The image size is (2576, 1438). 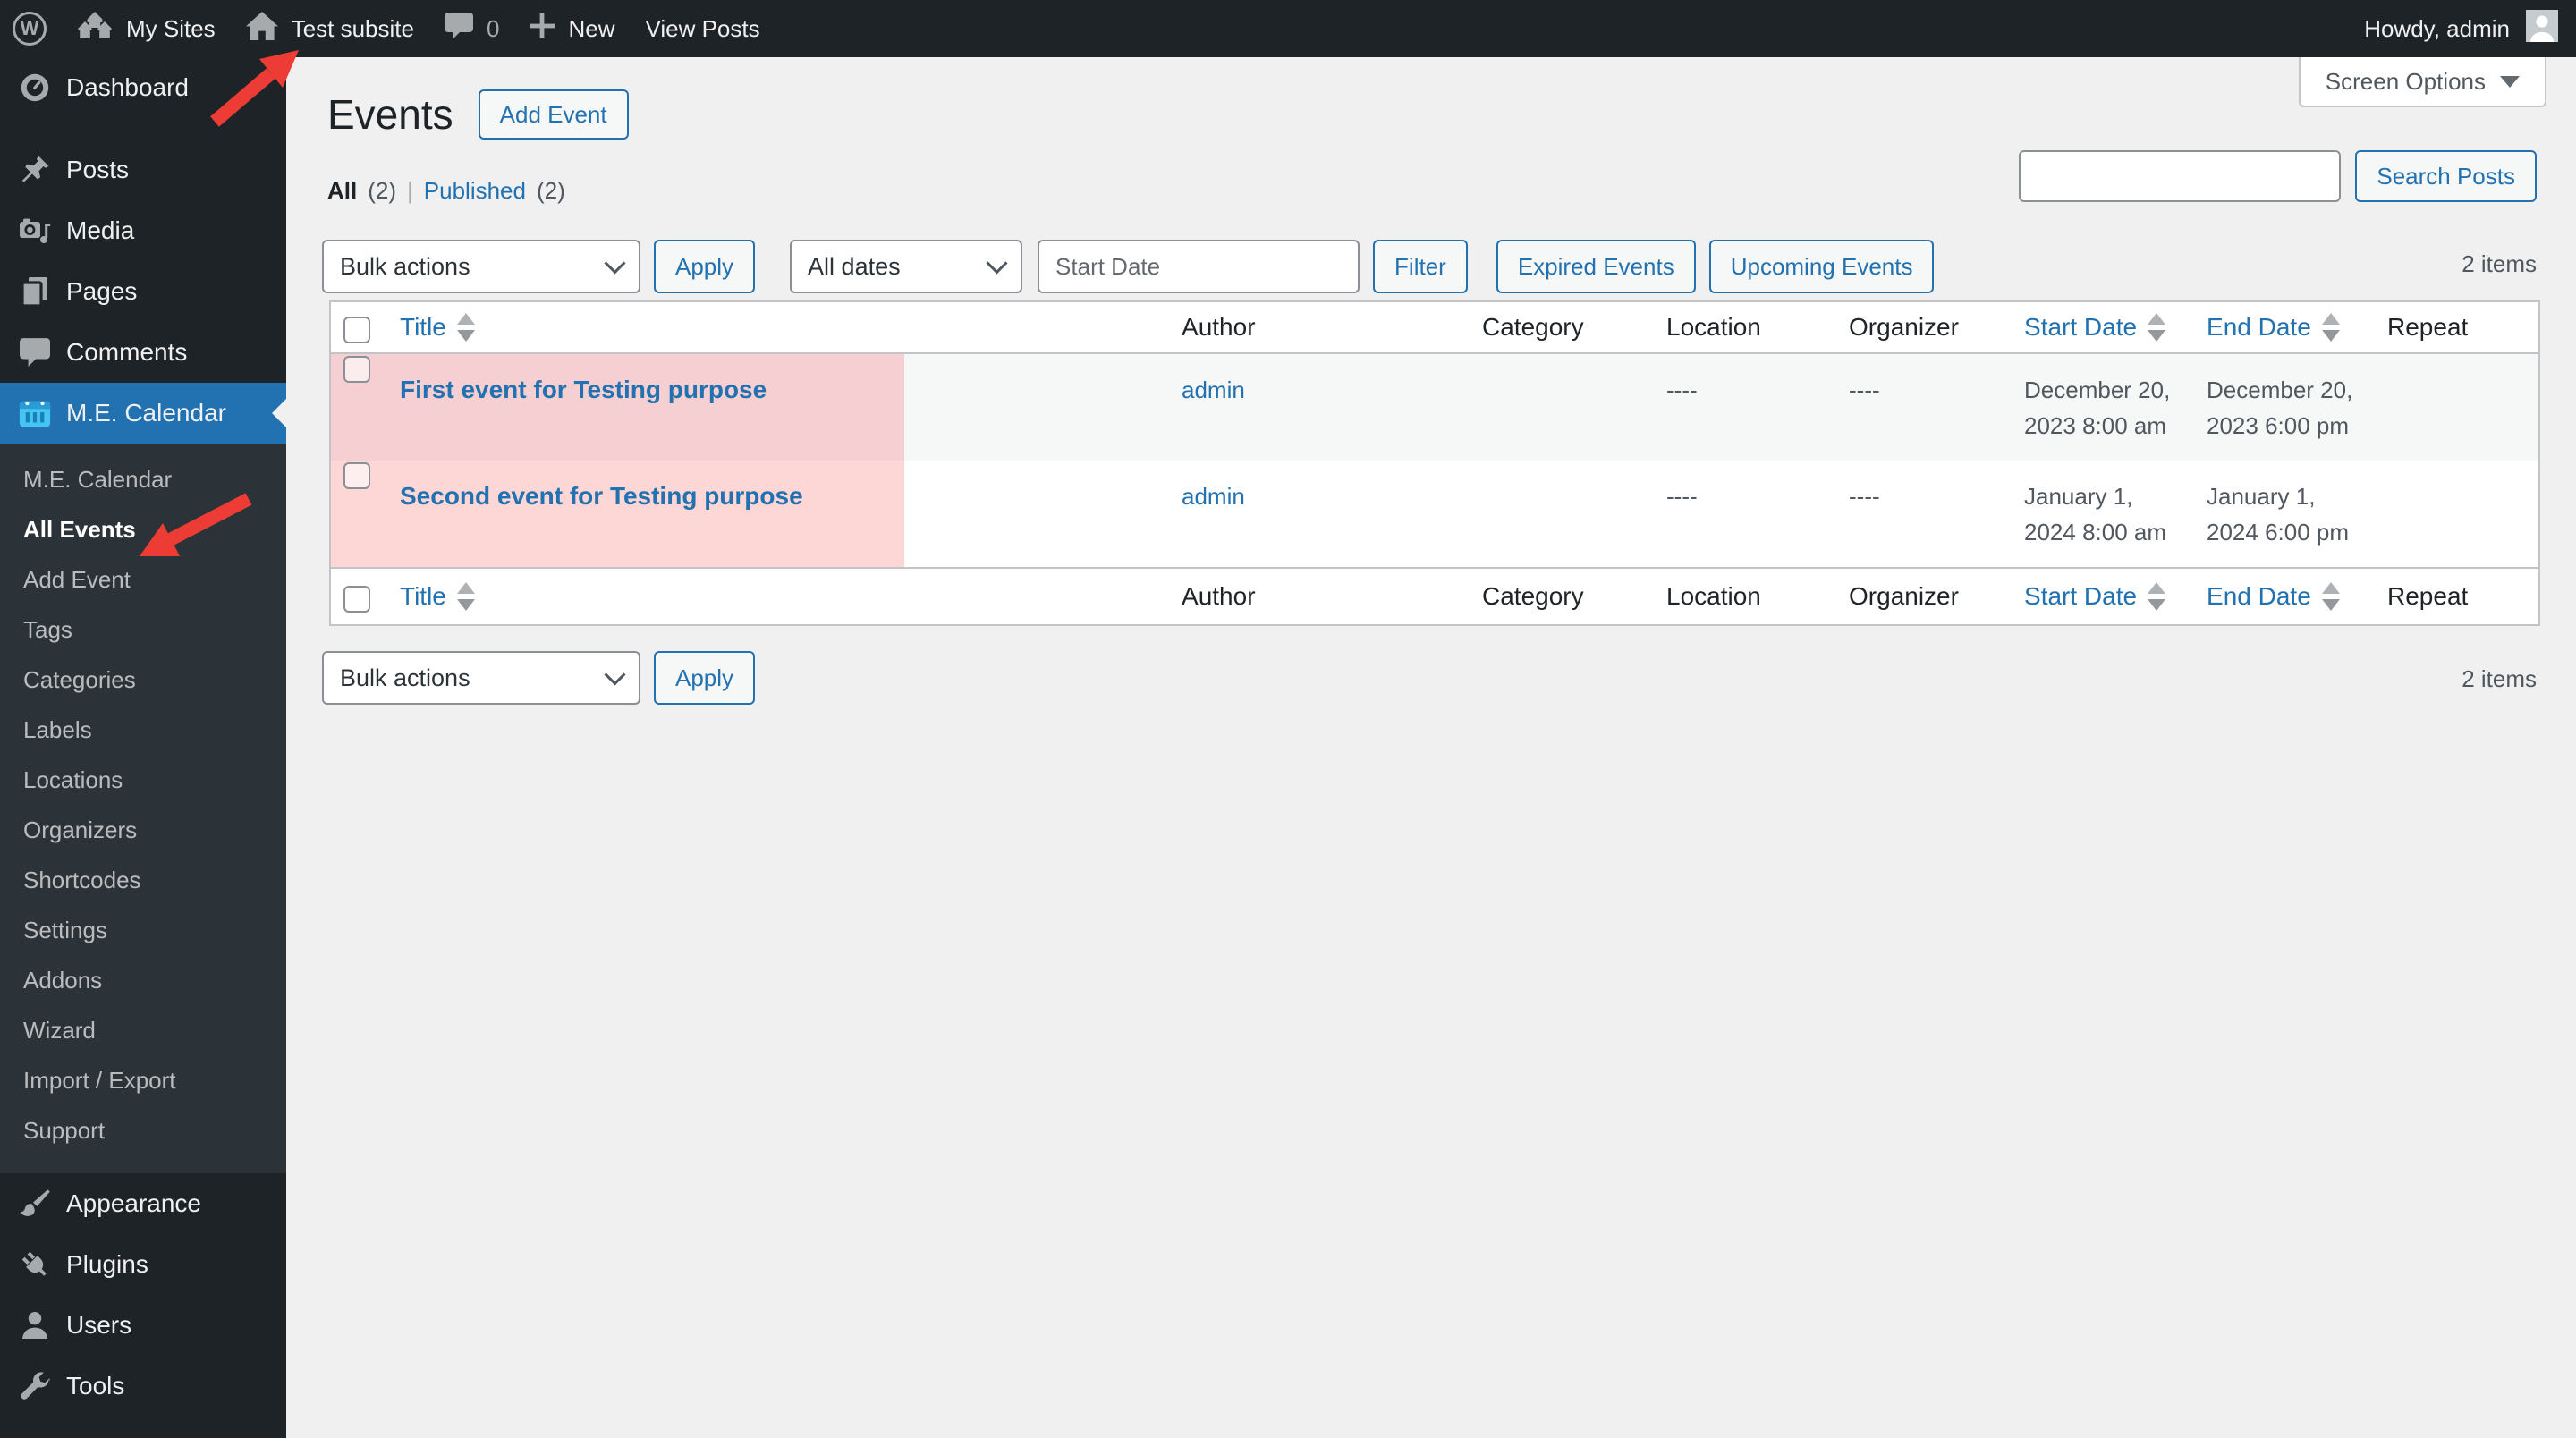 I want to click on comments-count: 0, so click(x=493, y=28).